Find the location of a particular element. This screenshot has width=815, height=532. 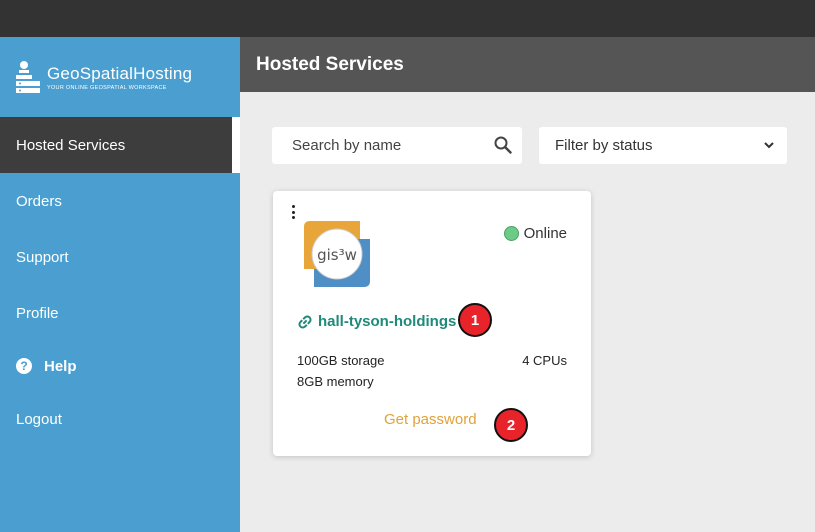

service-name: hall-tyson-holdings is located at coordinates (387, 321).